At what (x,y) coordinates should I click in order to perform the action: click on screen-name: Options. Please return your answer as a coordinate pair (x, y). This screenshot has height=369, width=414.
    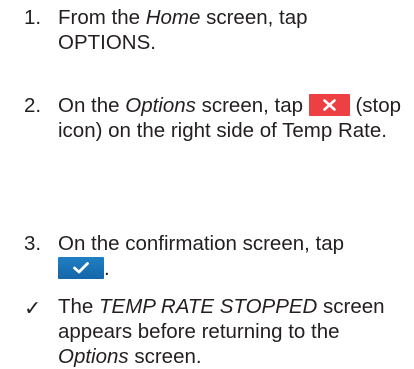
    Looking at the image, I should click on (160, 105).